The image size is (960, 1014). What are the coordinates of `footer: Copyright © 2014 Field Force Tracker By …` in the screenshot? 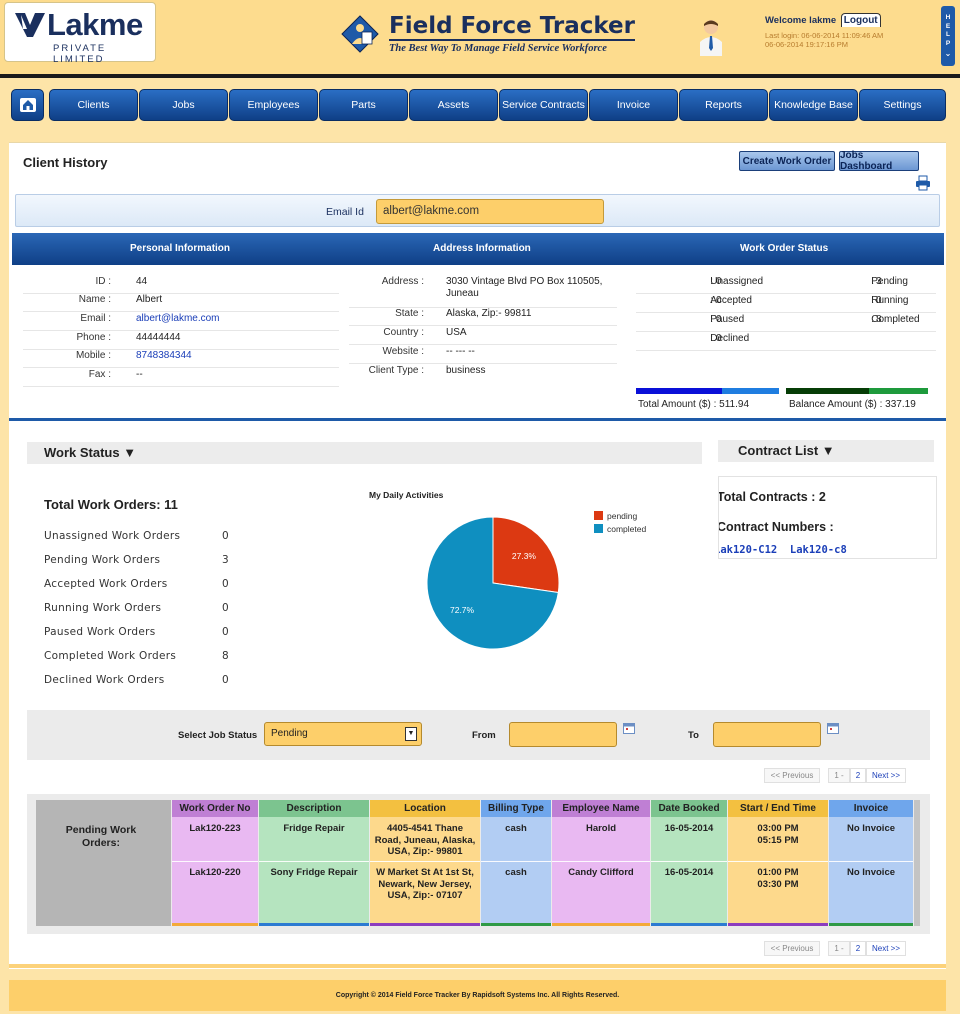 It's located at (477, 995).